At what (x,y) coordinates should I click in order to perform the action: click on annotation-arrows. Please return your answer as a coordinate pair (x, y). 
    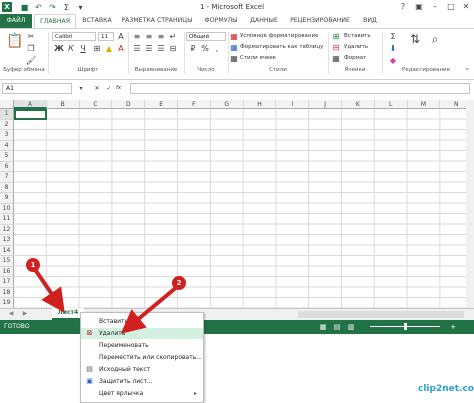
    Looking at the image, I should click on (106, 300).